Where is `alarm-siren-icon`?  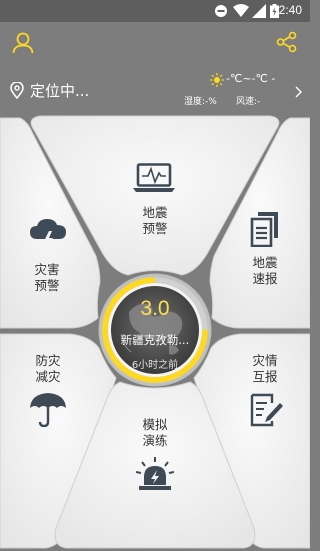 alarm-siren-icon is located at coordinates (155, 473).